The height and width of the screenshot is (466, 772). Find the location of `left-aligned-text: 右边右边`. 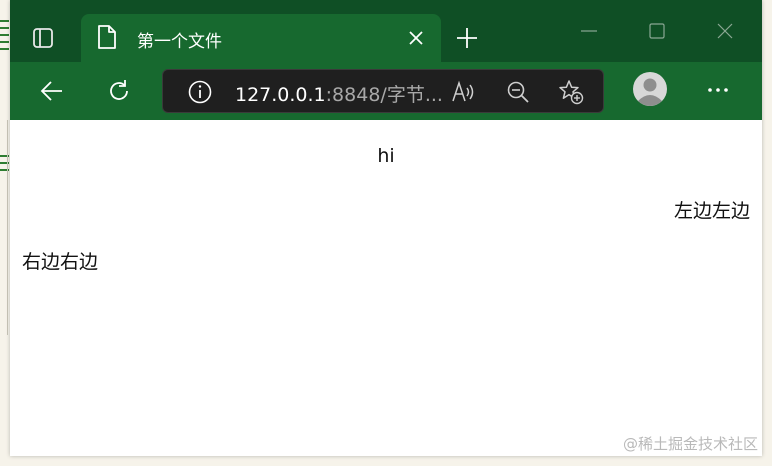

left-aligned-text: 右边右边 is located at coordinates (60, 262).